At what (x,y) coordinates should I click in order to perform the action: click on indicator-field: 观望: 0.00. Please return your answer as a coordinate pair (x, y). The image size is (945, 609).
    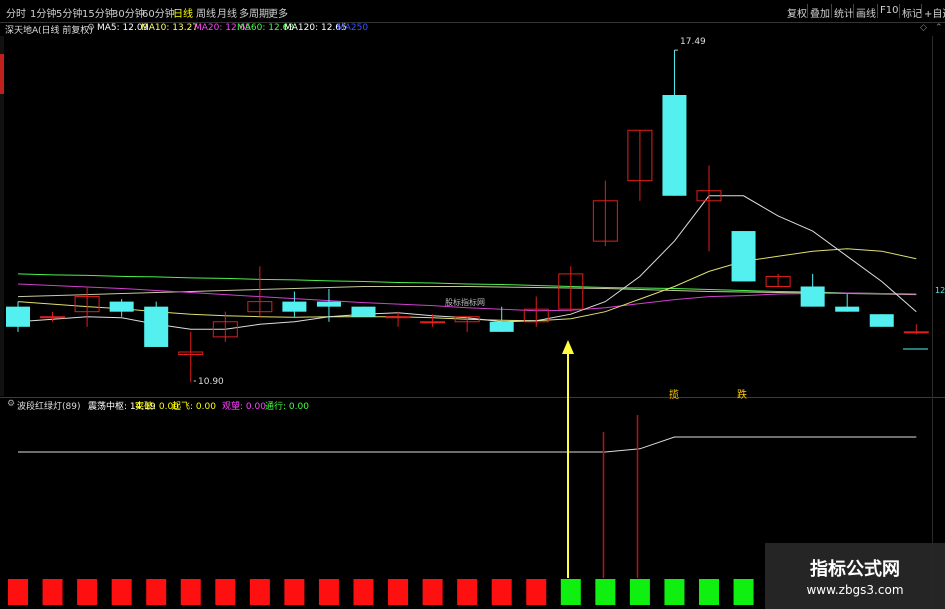
    Looking at the image, I should click on (244, 407).